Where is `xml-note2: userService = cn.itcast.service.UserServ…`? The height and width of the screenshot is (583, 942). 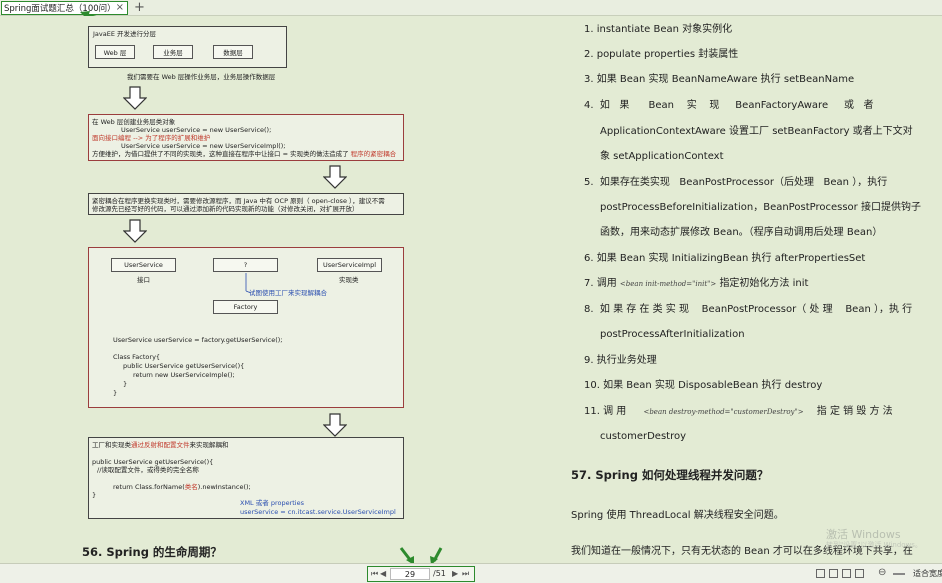 xml-note2: userService = cn.itcast.service.UserServ… is located at coordinates (318, 512).